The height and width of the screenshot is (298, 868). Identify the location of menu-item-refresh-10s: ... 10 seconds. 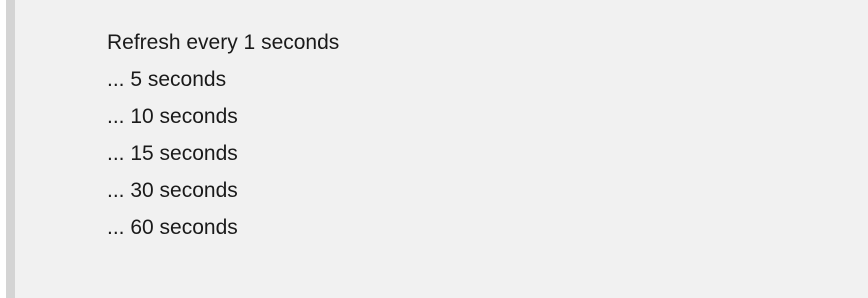
(441, 116).